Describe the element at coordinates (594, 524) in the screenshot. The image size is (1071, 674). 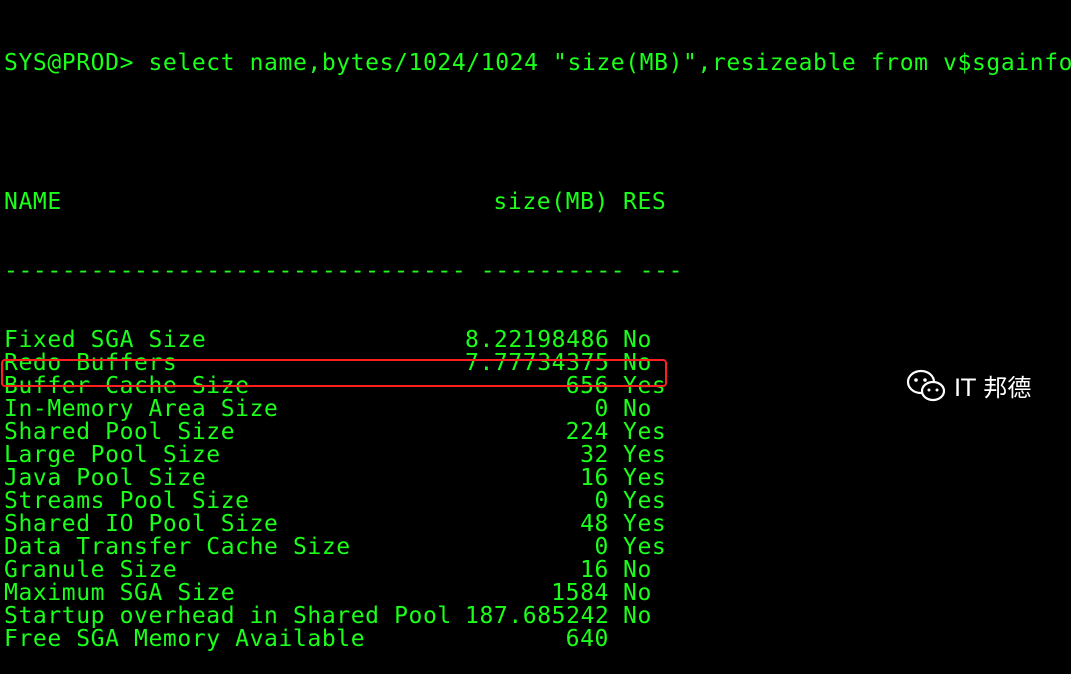
I see `cell-size: 48` at that location.